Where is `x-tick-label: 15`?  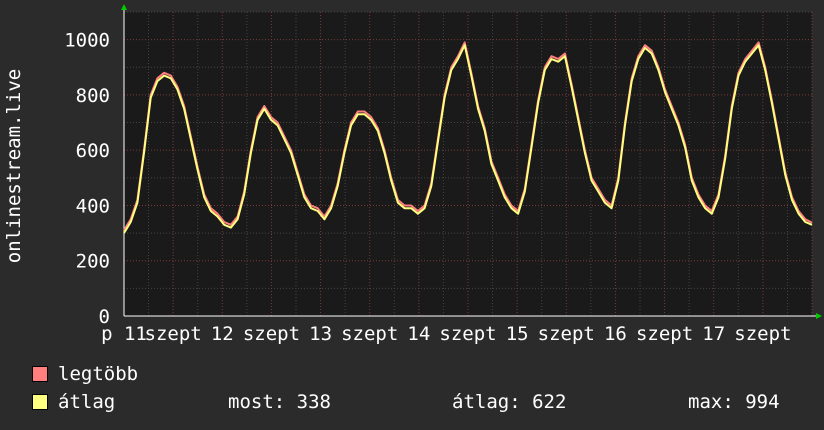
x-tick-label: 15 is located at coordinates (517, 334).